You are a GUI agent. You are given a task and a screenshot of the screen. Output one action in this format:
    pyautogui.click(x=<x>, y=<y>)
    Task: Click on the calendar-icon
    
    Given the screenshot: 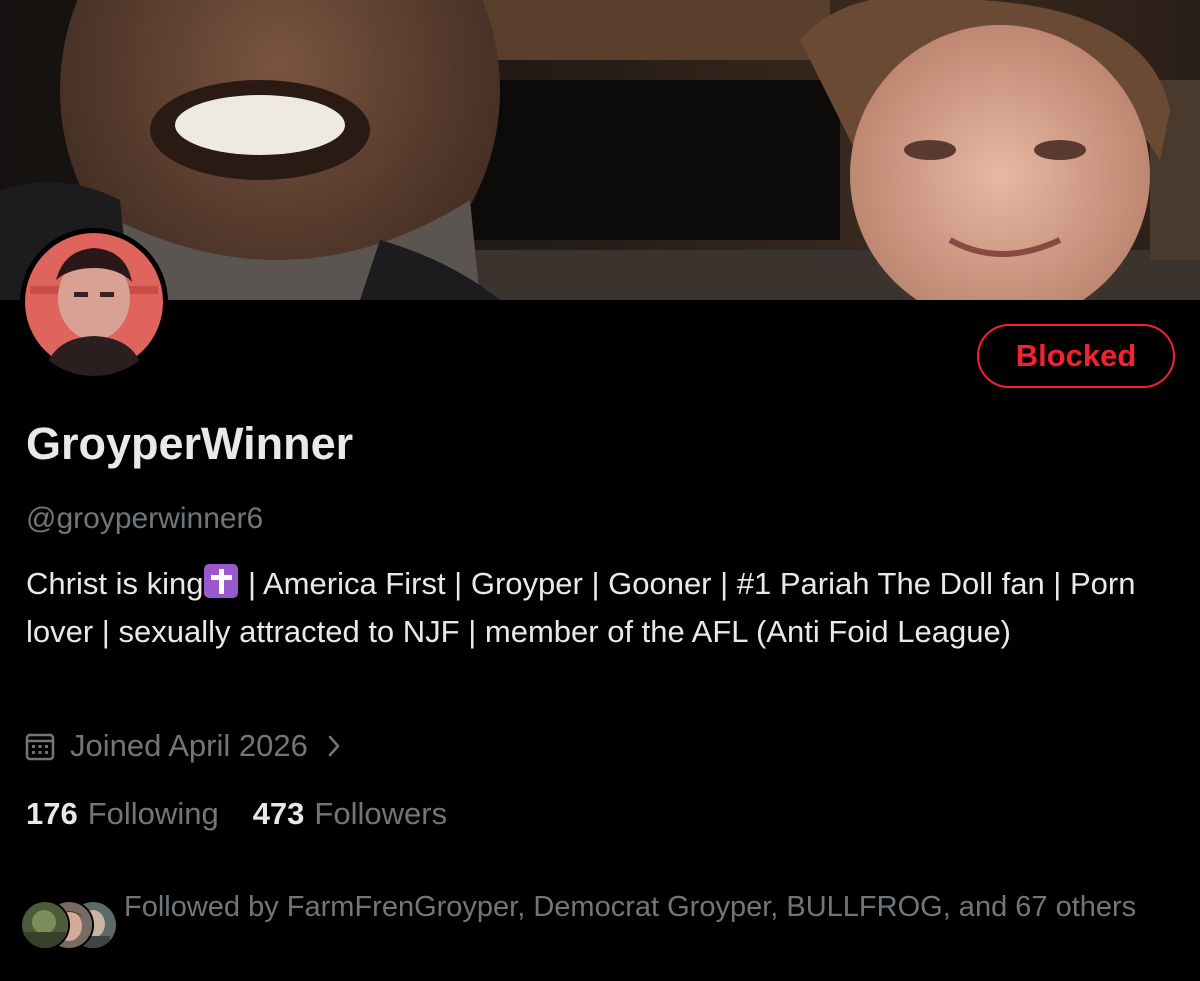 What is the action you would take?
    pyautogui.click(x=40, y=746)
    